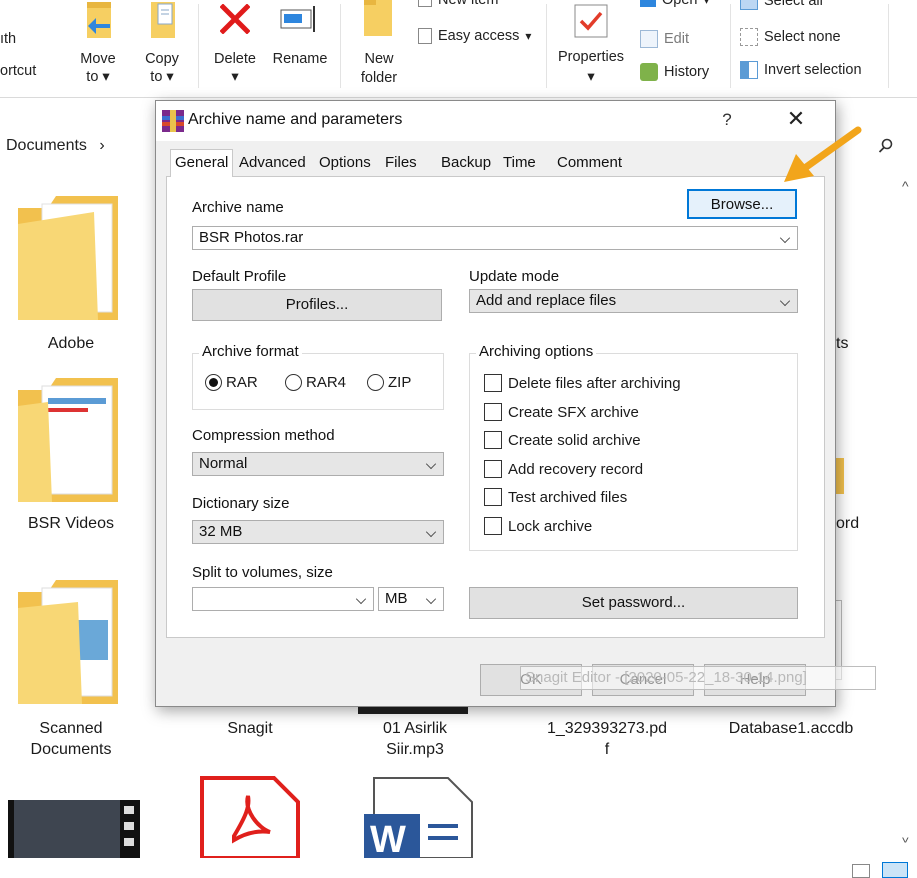 The height and width of the screenshot is (878, 917). I want to click on new-item-label: New item, so click(468, 4).